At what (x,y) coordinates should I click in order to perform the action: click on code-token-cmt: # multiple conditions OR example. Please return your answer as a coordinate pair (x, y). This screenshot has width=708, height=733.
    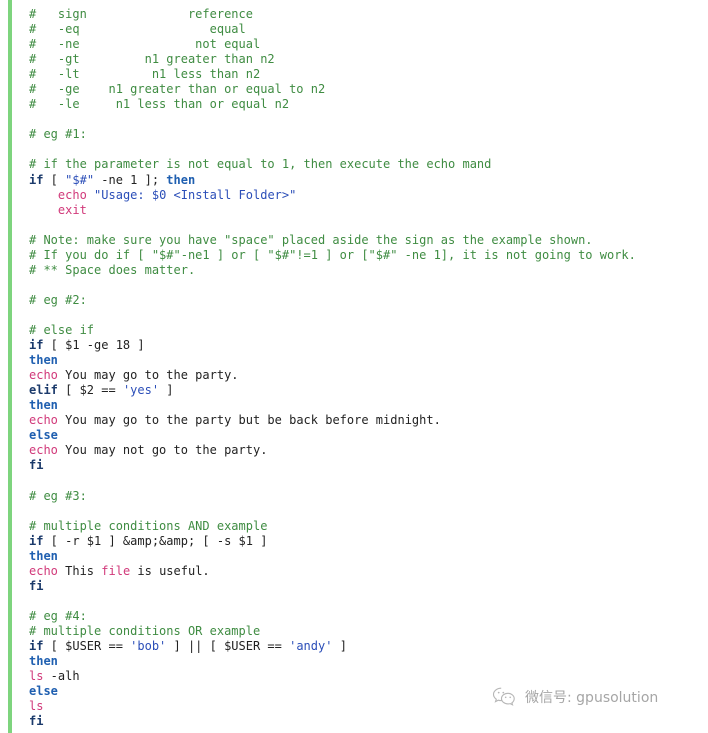
    Looking at the image, I should click on (145, 630).